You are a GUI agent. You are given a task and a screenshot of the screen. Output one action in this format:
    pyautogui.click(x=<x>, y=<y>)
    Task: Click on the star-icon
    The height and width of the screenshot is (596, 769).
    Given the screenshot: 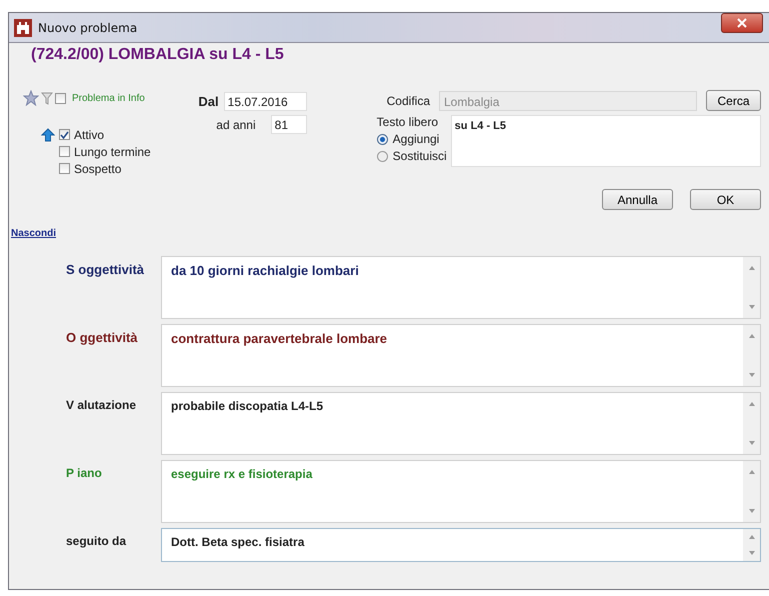 What is the action you would take?
    pyautogui.click(x=31, y=98)
    